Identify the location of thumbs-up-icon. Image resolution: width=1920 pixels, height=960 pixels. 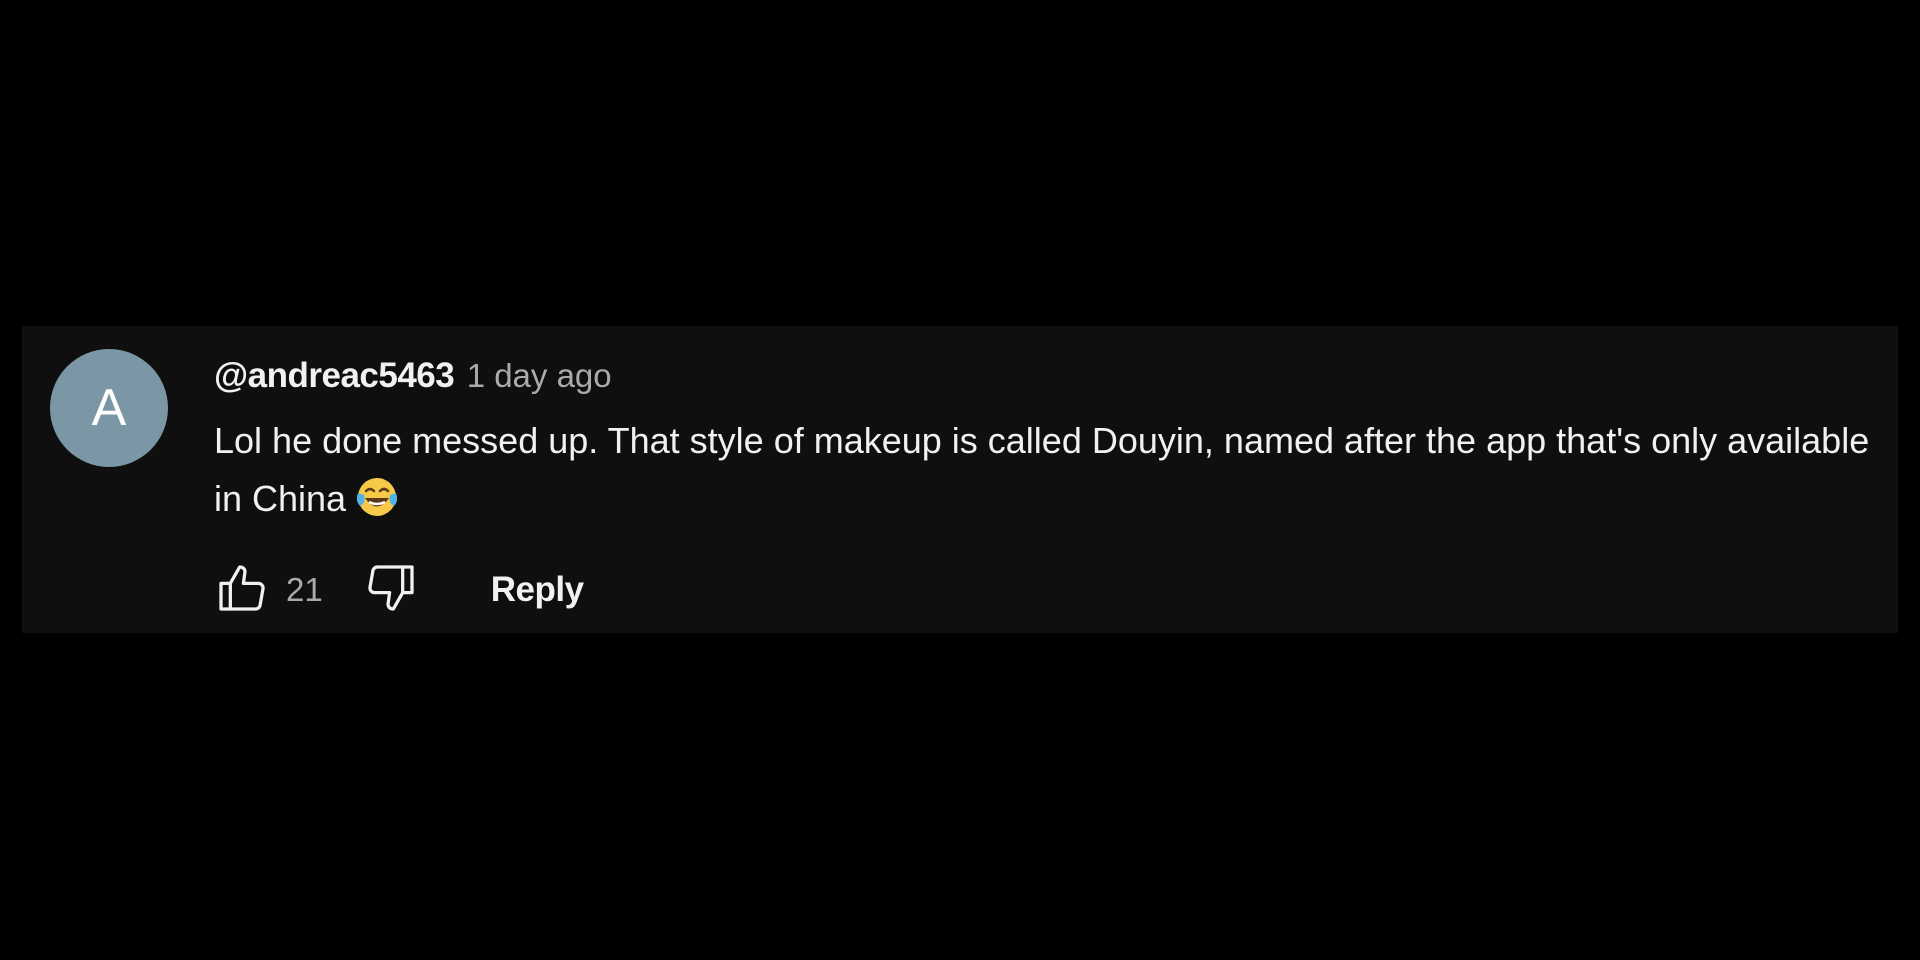
(242, 590).